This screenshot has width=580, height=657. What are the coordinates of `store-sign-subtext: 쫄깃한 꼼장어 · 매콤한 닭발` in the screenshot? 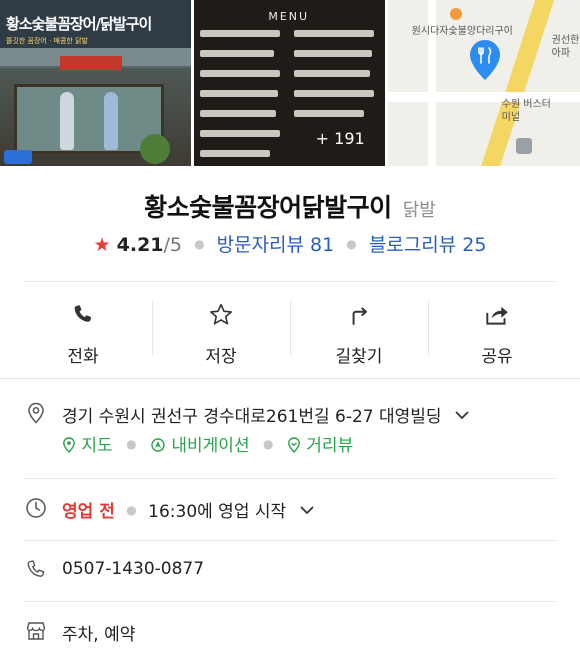 It's located at (47, 41).